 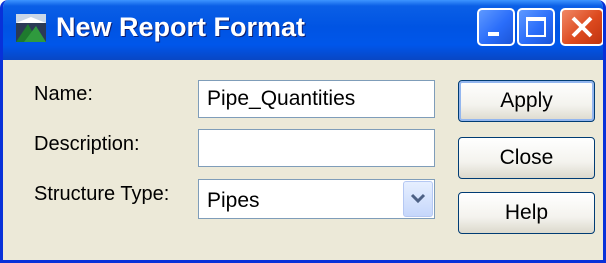 I want to click on structure-type-value: Pipes, so click(x=233, y=200).